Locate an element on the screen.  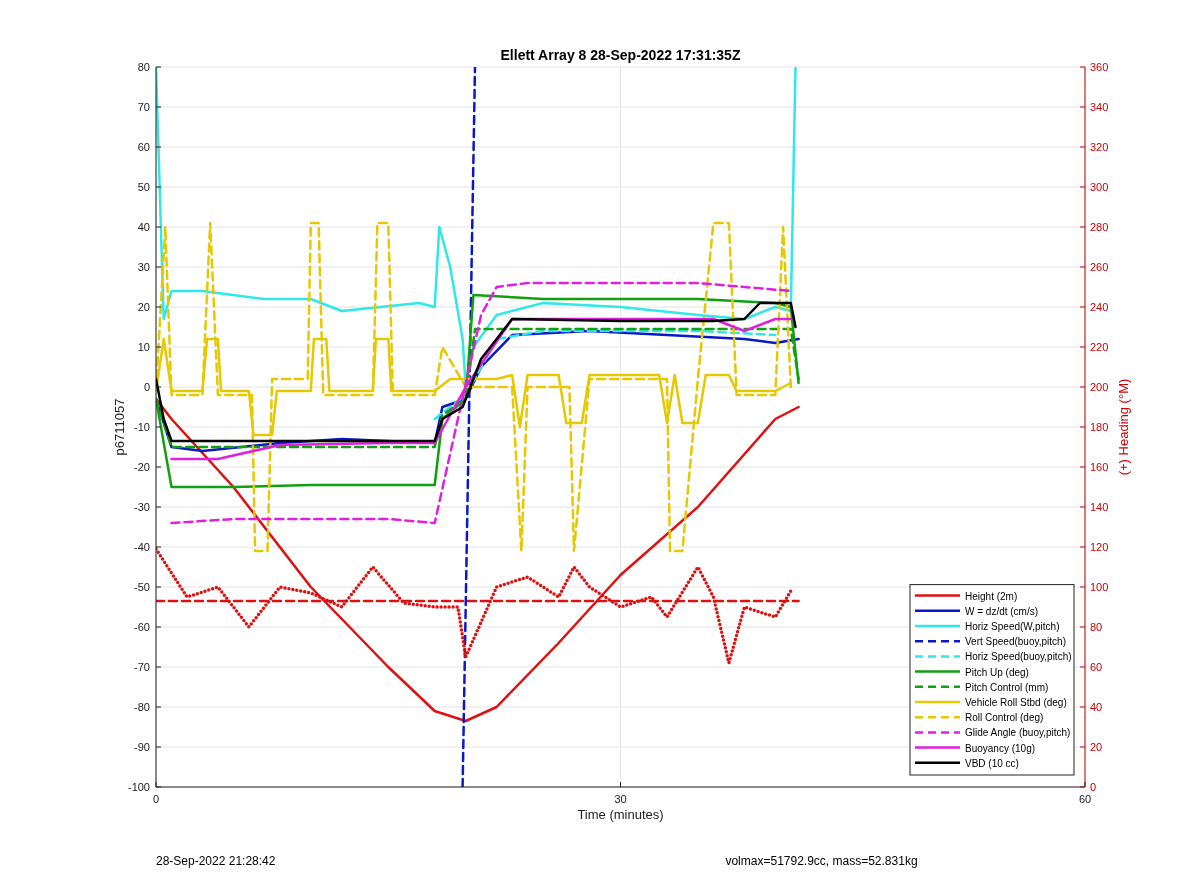
legend-label: Horiz Speed(buoy,pitch) is located at coordinates (1018, 657).